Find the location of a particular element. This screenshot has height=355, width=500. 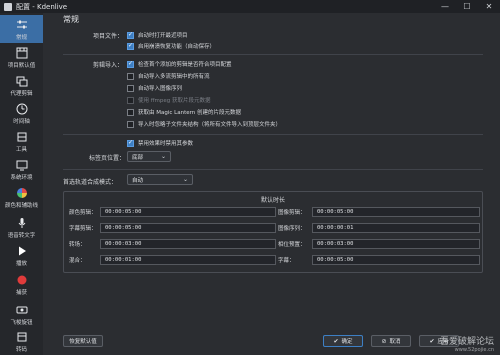

ffmpeg-metadata-option: 使用 ffmpeg 获取片段元数据 is located at coordinates (169, 100).